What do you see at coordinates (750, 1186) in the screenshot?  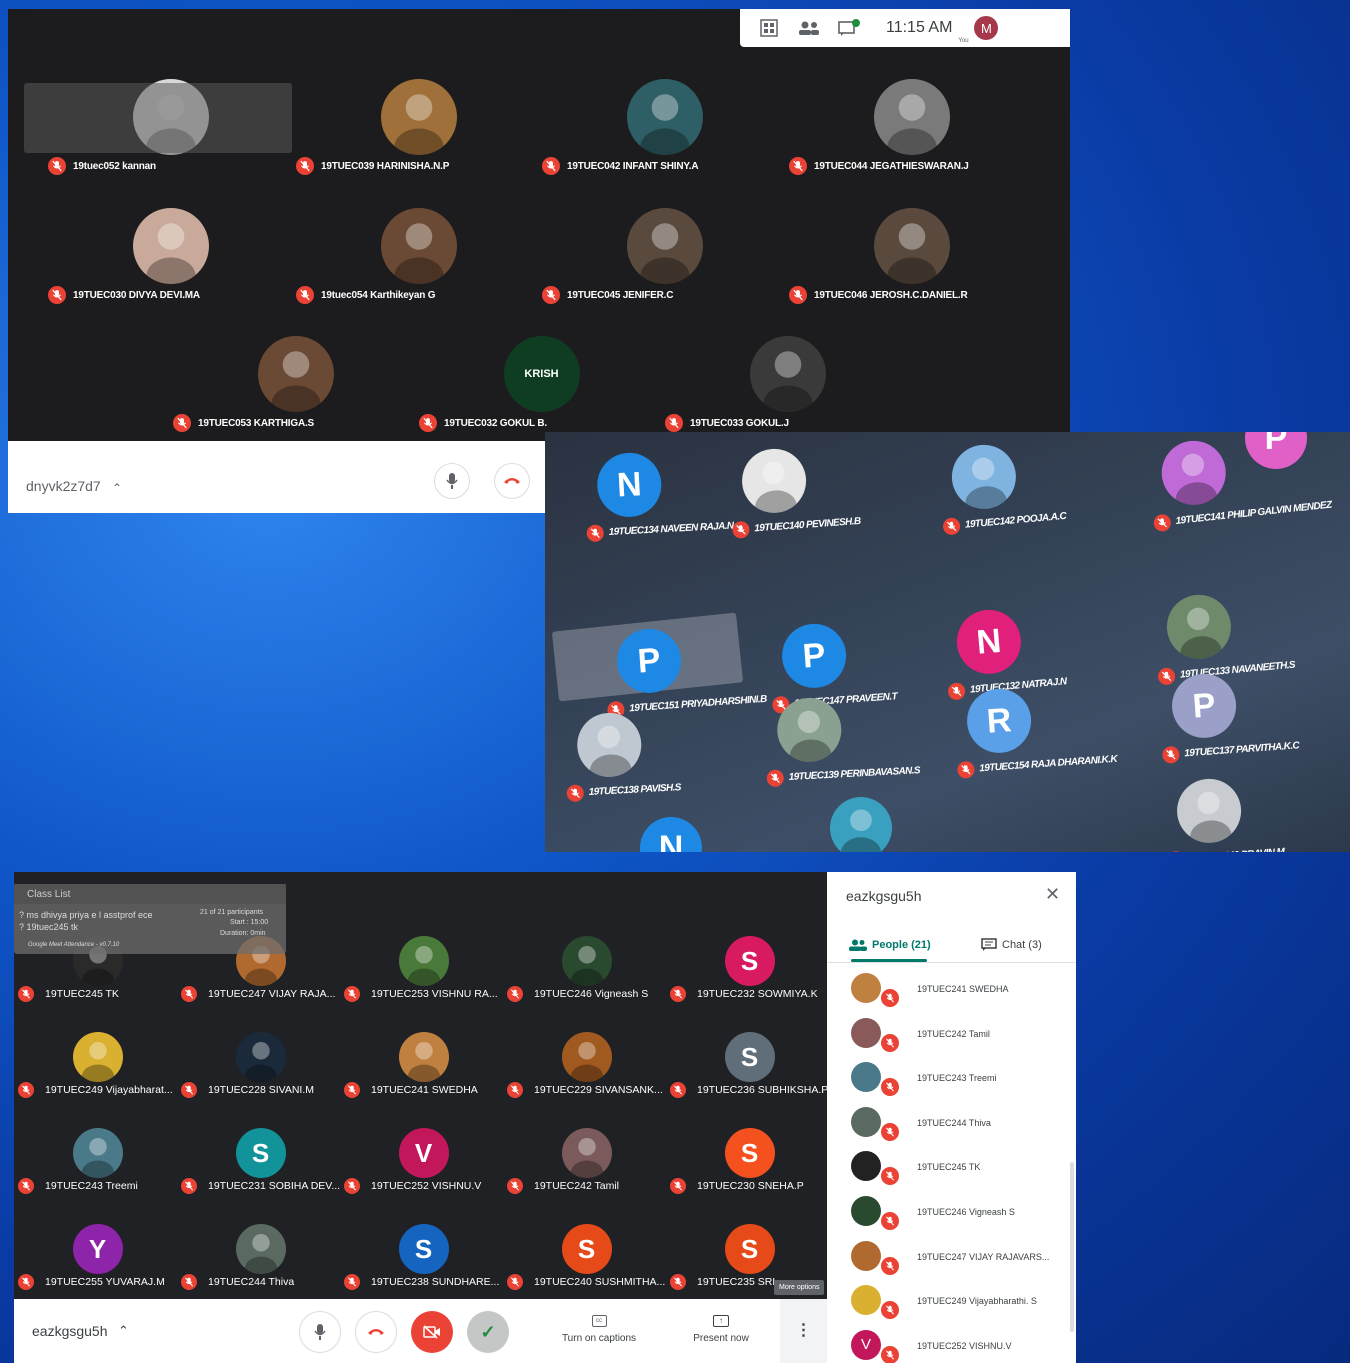 I see `participant-name: 19TUEC230 SNEHA.P` at bounding box center [750, 1186].